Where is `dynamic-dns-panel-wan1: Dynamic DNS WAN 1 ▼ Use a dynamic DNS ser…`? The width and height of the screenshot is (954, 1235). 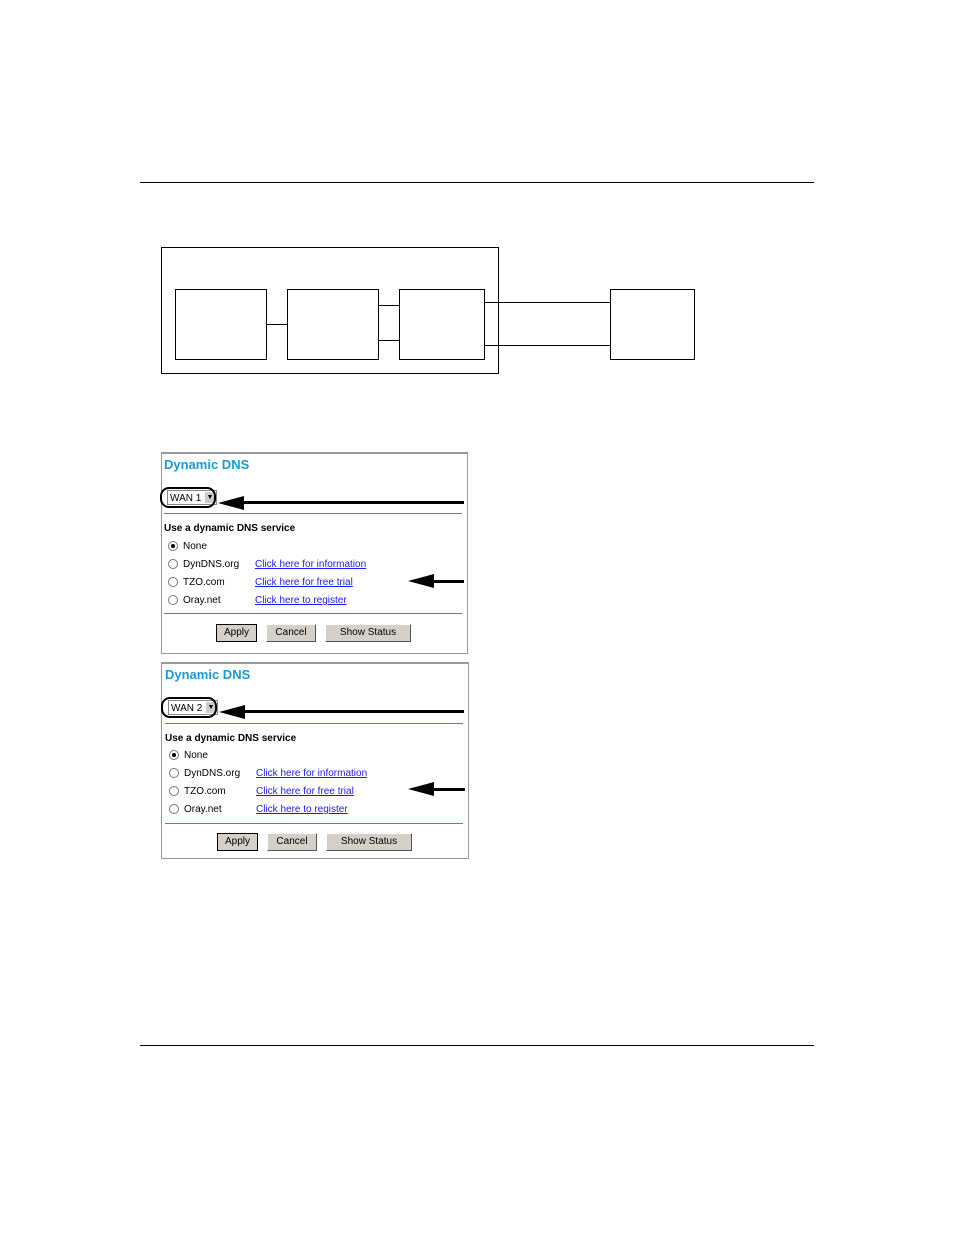
dynamic-dns-panel-wan1: Dynamic DNS WAN 1 ▼ Use a dynamic DNS ser… is located at coordinates (314, 553).